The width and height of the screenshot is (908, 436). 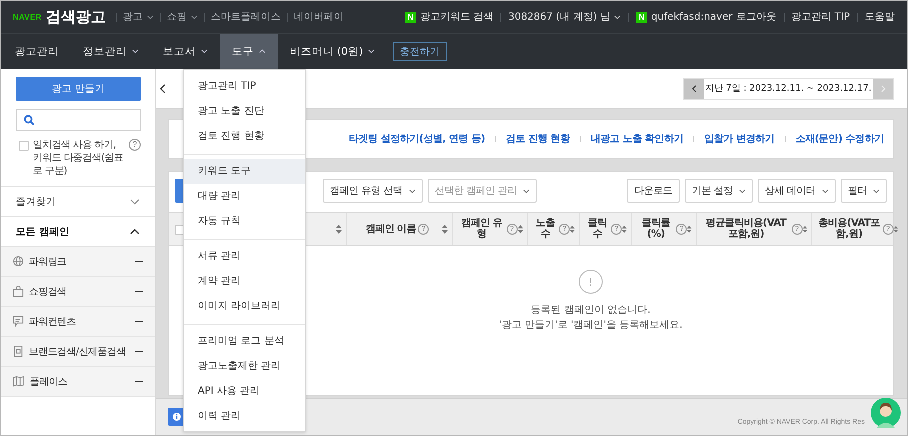 I want to click on column-header: 클릭률(%), so click(x=656, y=229).